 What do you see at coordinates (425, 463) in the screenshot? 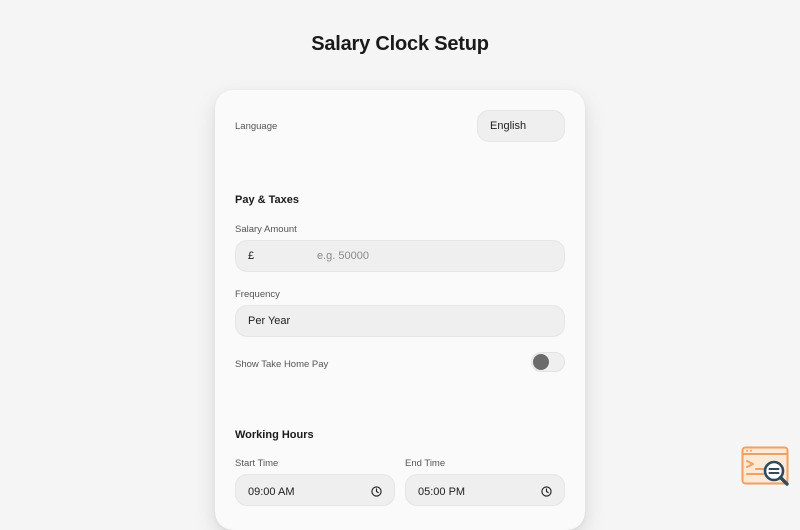
I see `end-time-label: End Time` at bounding box center [425, 463].